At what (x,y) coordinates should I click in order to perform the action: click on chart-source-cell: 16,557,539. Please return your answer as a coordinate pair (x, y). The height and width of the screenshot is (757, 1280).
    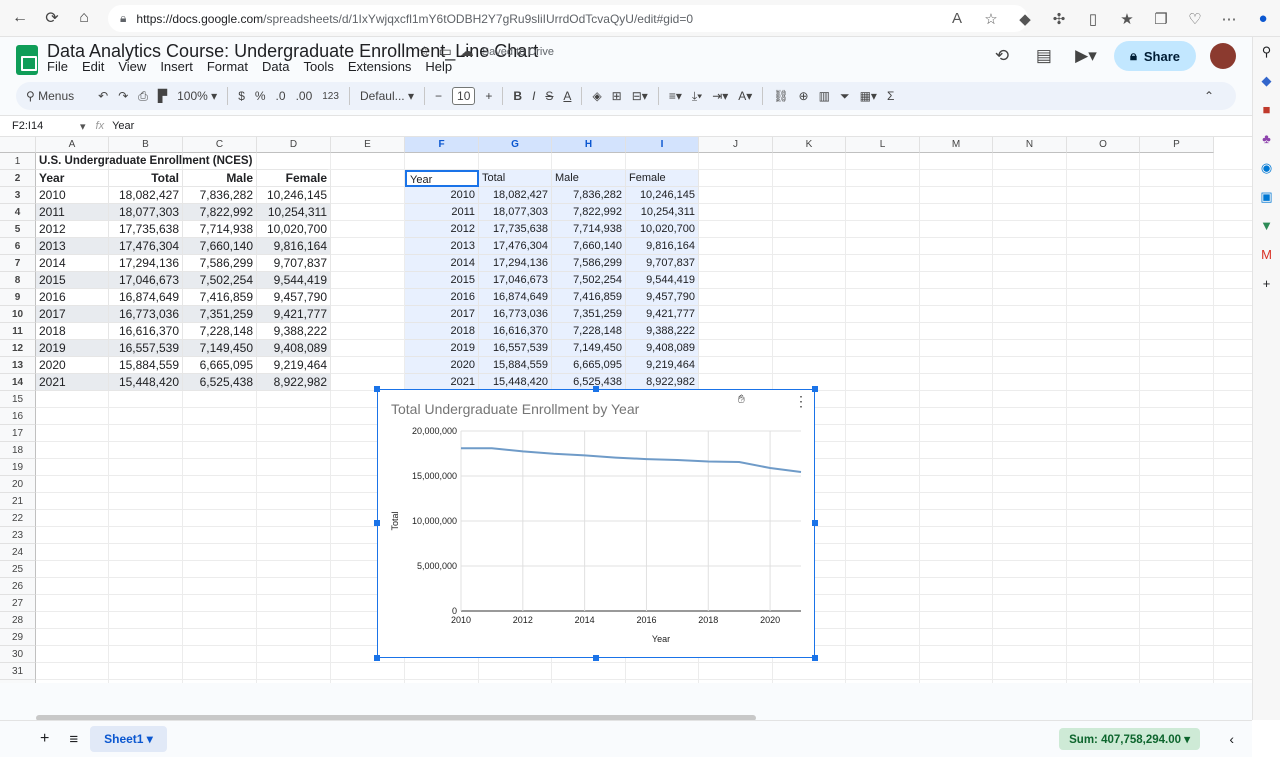
    Looking at the image, I should click on (515, 348).